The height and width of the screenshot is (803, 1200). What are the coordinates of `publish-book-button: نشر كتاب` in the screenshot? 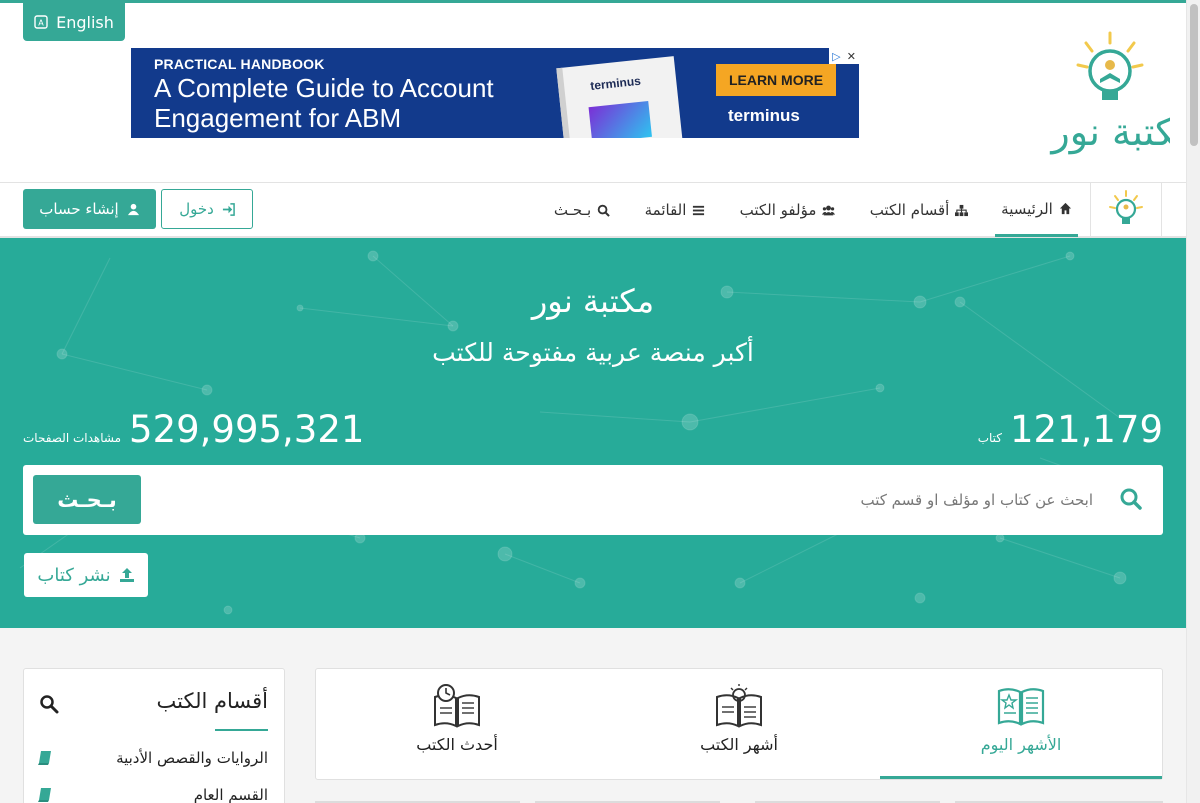 It's located at (86, 575).